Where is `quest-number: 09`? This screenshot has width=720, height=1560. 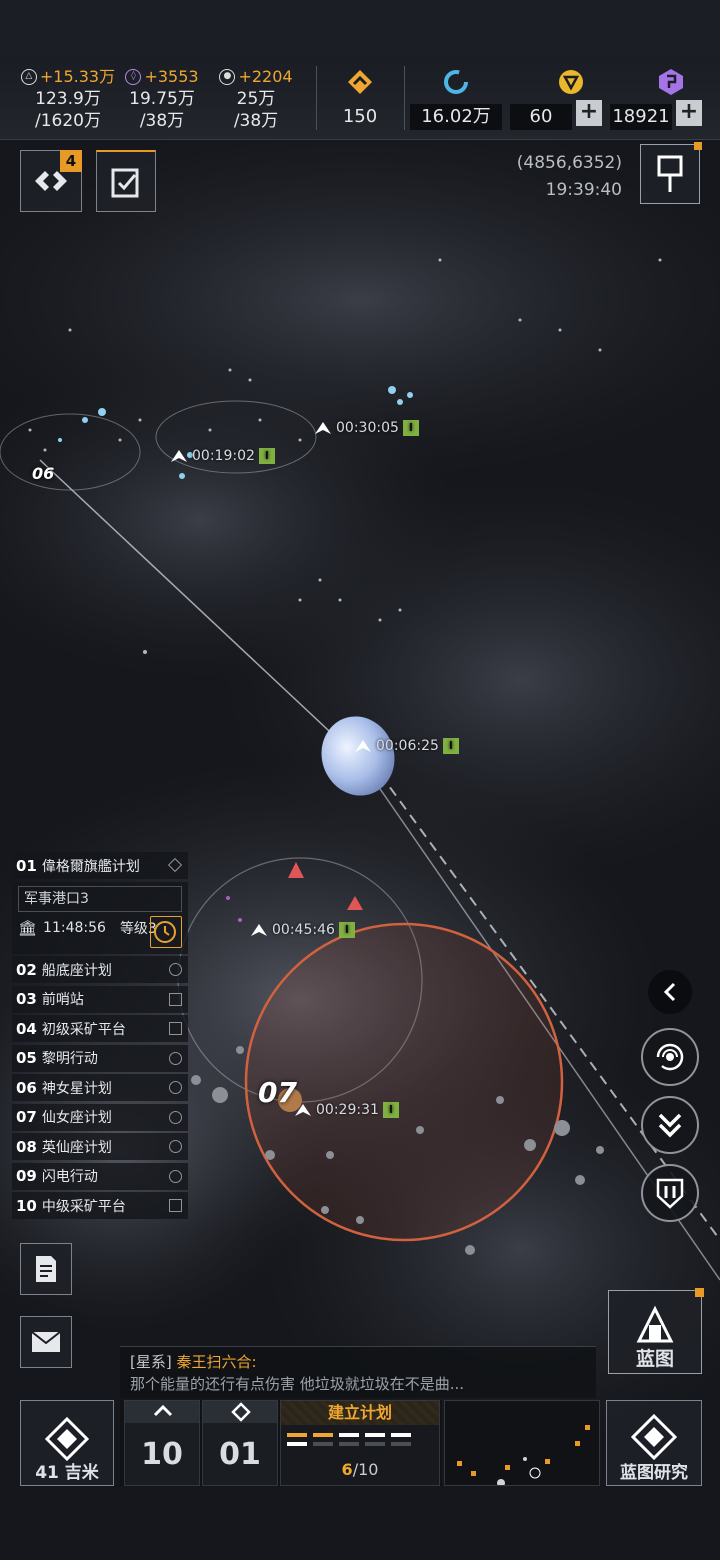 quest-number: 09 is located at coordinates (26, 1176).